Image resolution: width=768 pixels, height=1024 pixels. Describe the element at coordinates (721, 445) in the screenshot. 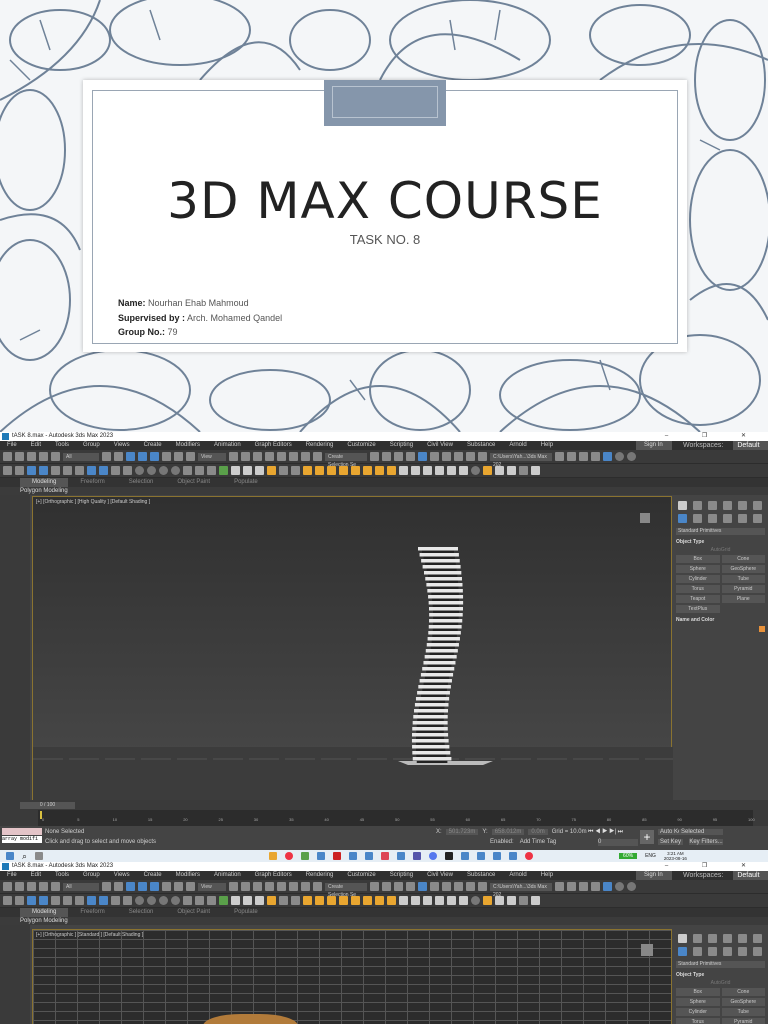

I see `workspace-selector: Workspaces: Default` at that location.